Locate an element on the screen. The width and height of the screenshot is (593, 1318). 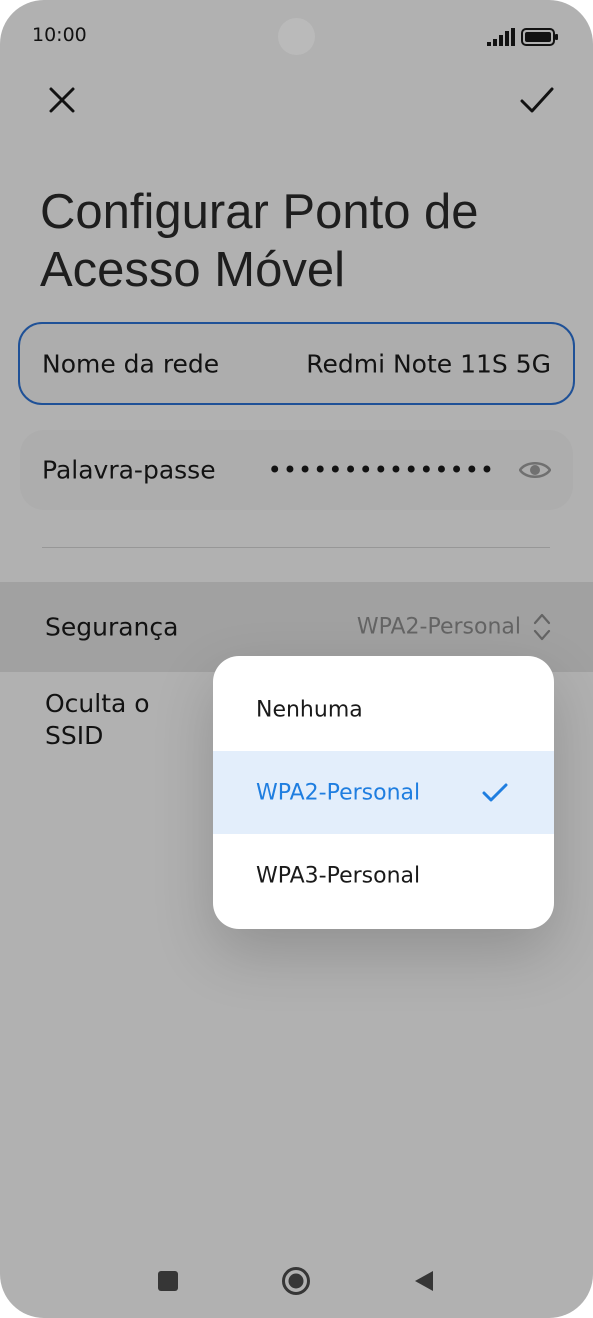
option-label: WPA2-Personal is located at coordinates (338, 792).